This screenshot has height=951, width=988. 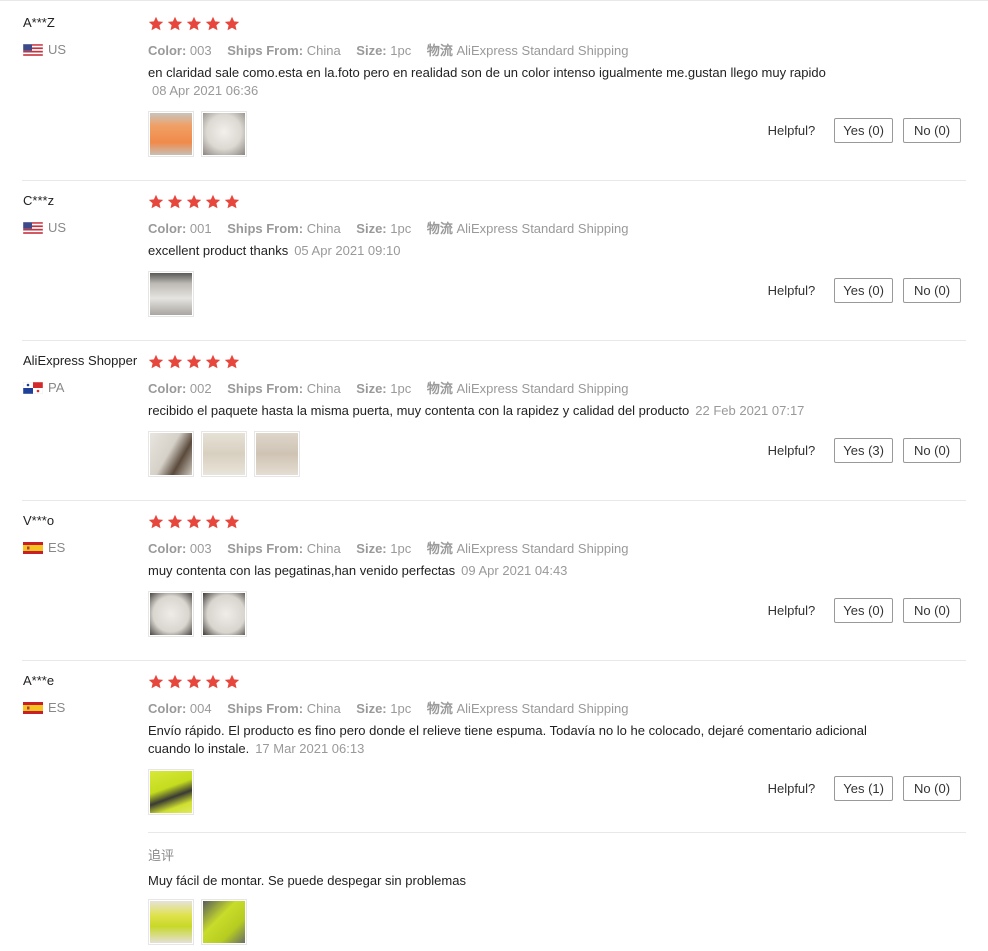 What do you see at coordinates (265, 388) in the screenshot?
I see `ships-from-label: Ships From:` at bounding box center [265, 388].